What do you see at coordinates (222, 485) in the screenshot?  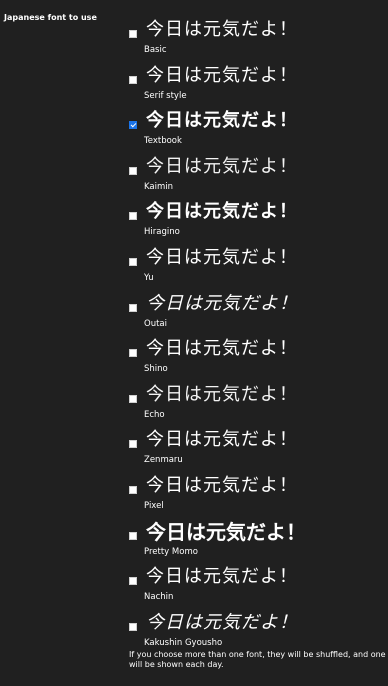 I see `font-sample-pixel: 今日は元気だよ！` at bounding box center [222, 485].